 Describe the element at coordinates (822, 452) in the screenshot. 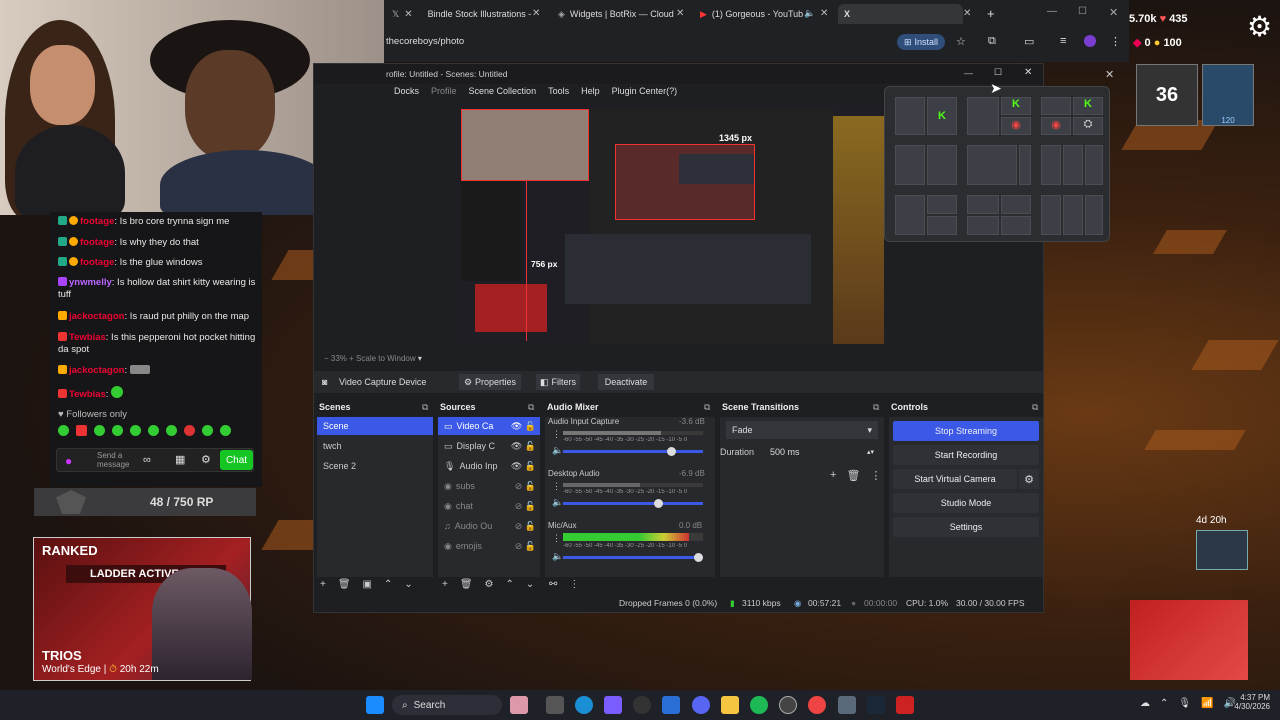

I see `duration-input: 500 ms ▴▾` at that location.